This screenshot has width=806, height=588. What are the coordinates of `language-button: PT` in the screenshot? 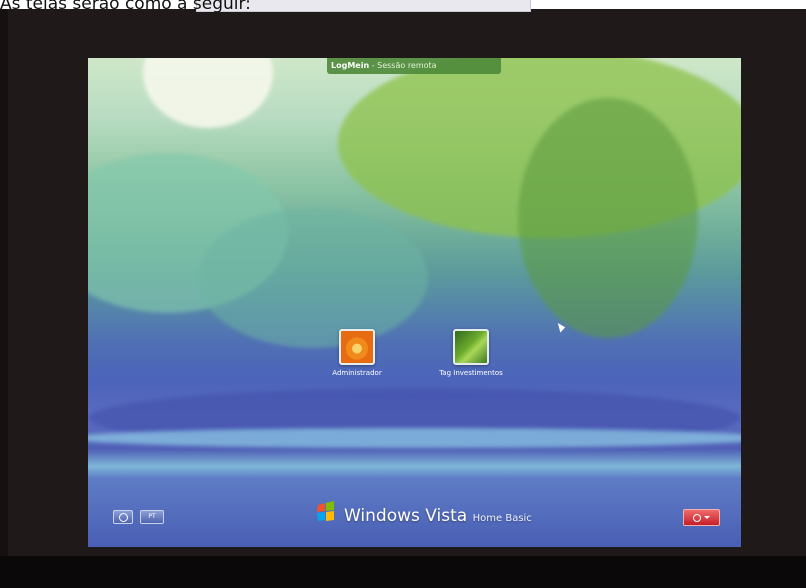 It's located at (152, 517).